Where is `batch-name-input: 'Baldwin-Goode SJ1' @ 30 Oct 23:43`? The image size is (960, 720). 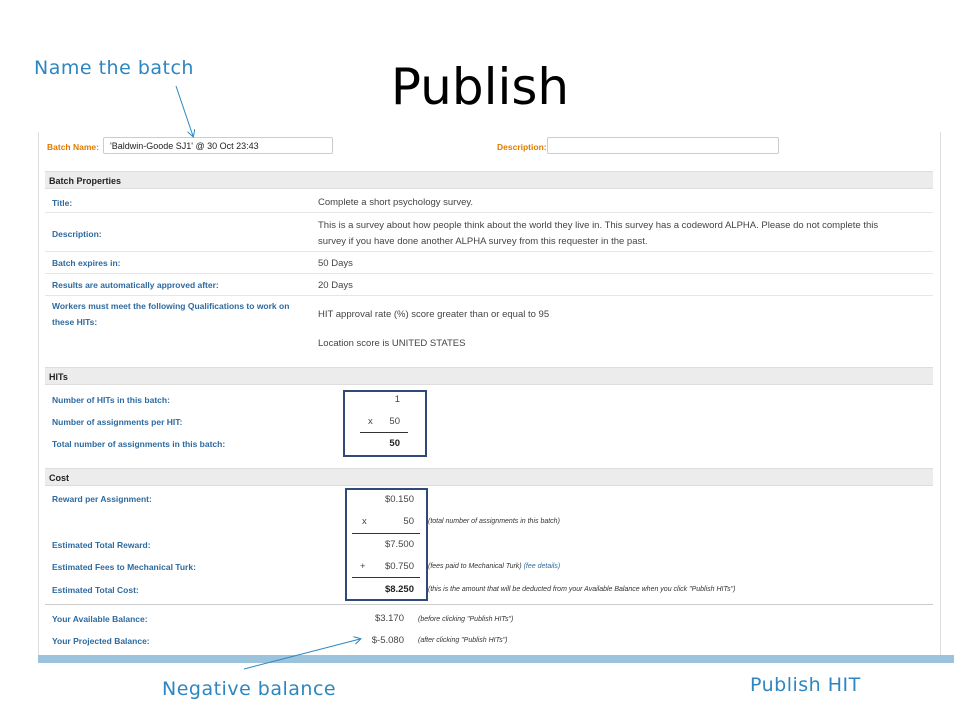 batch-name-input: 'Baldwin-Goode SJ1' @ 30 Oct 23:43 is located at coordinates (218, 145).